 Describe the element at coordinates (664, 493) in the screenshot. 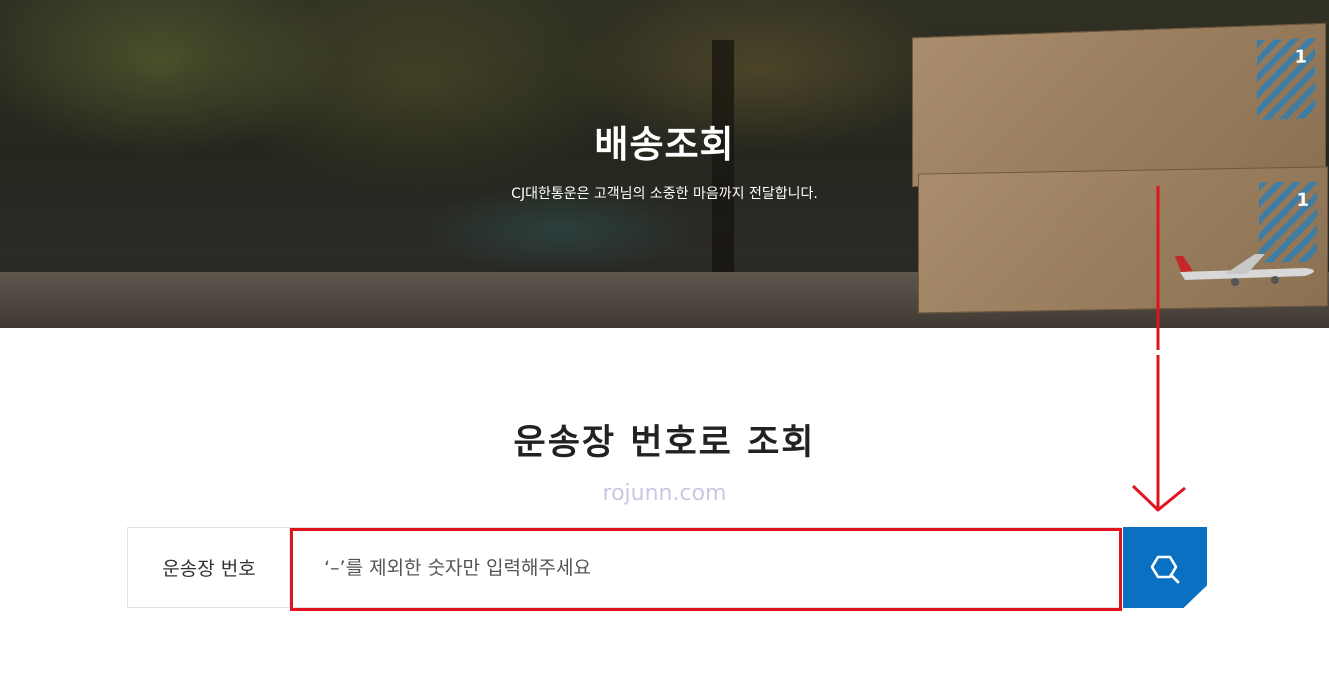

I see `watermark-text: rojunn.com` at that location.